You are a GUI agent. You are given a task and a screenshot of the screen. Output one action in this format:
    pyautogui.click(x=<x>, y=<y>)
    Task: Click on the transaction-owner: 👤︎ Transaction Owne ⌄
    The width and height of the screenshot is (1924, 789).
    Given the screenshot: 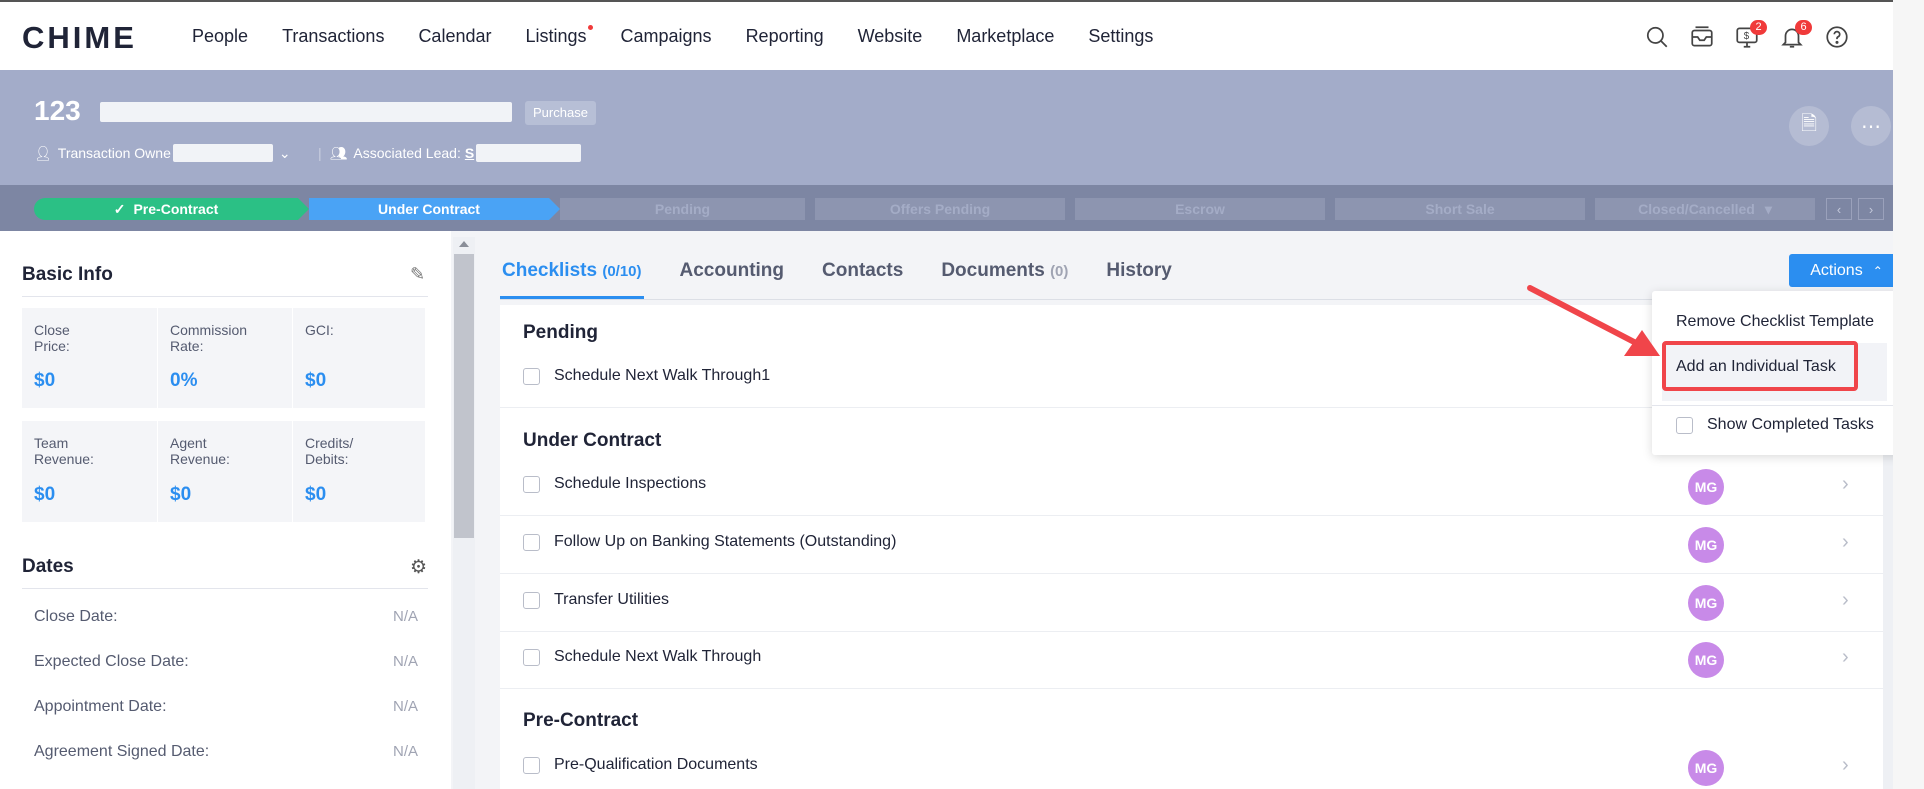 What is the action you would take?
    pyautogui.click(x=162, y=153)
    